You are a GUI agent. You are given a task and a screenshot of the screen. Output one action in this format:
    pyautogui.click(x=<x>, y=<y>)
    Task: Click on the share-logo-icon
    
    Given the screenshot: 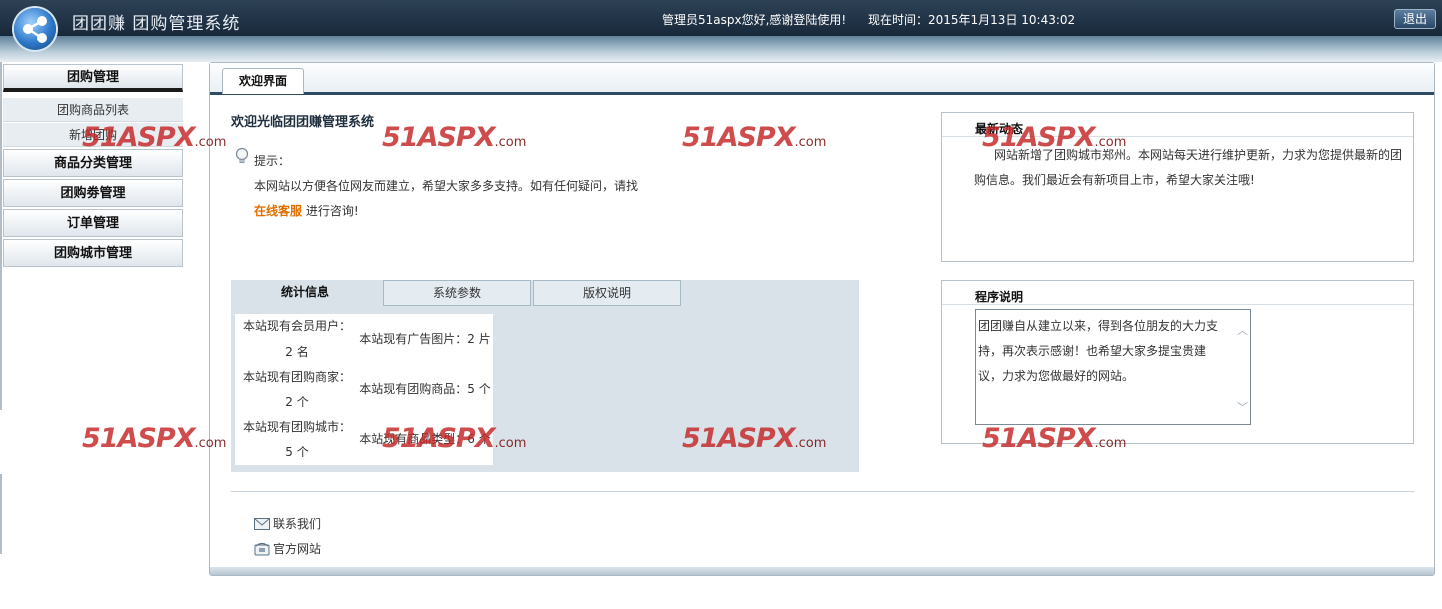 What is the action you would take?
    pyautogui.click(x=35, y=29)
    